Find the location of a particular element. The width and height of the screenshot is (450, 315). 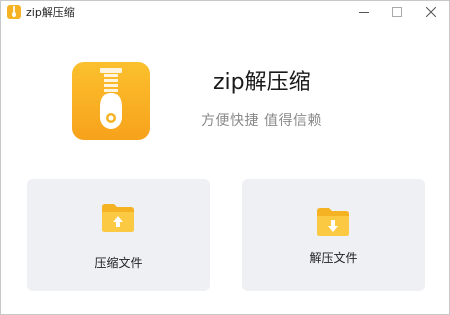

title-bar: zip解压缩 is located at coordinates (225, 13).